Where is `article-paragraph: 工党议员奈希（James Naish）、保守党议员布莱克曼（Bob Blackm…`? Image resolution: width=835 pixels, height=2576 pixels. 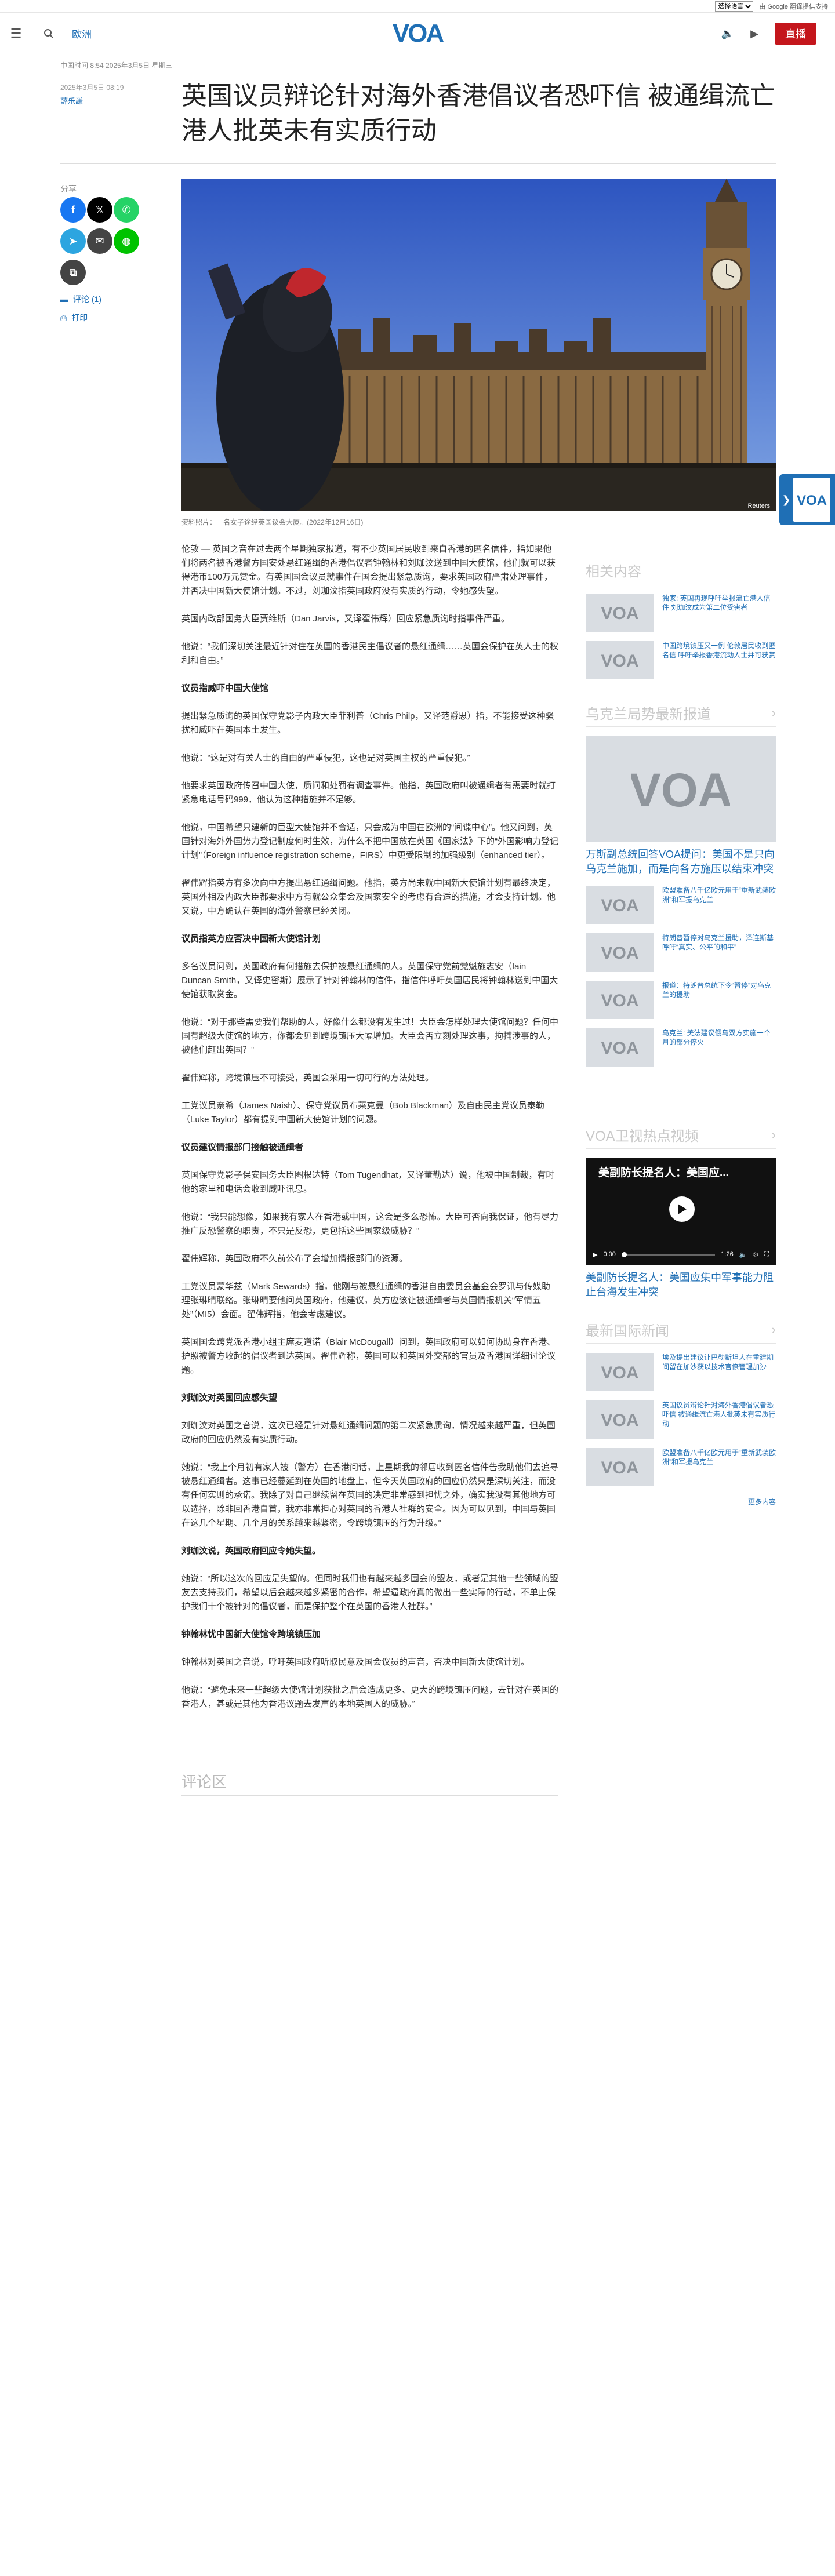
article-paragraph: 工党议员奈希（James Naish）、保守党议员布莱克曼（Bob Blackm… is located at coordinates (362, 1113).